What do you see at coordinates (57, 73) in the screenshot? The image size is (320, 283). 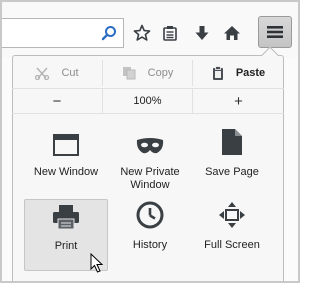 I see `cut-button: Cut` at bounding box center [57, 73].